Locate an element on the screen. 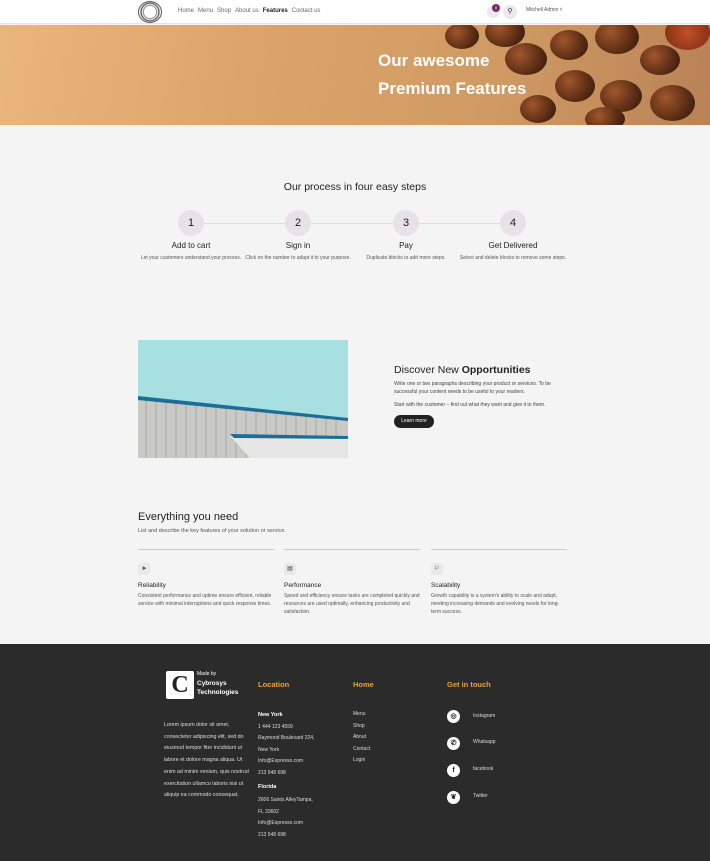  discover-title-bold: Opportunities is located at coordinates (496, 370).